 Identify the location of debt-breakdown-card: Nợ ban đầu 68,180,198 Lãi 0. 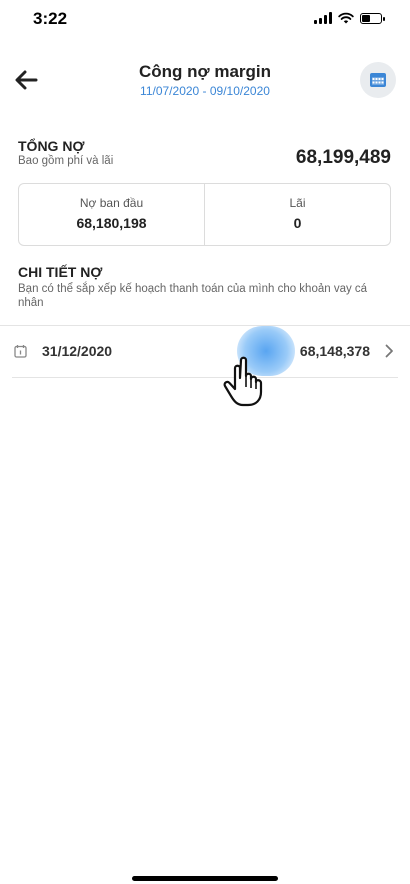
(204, 214).